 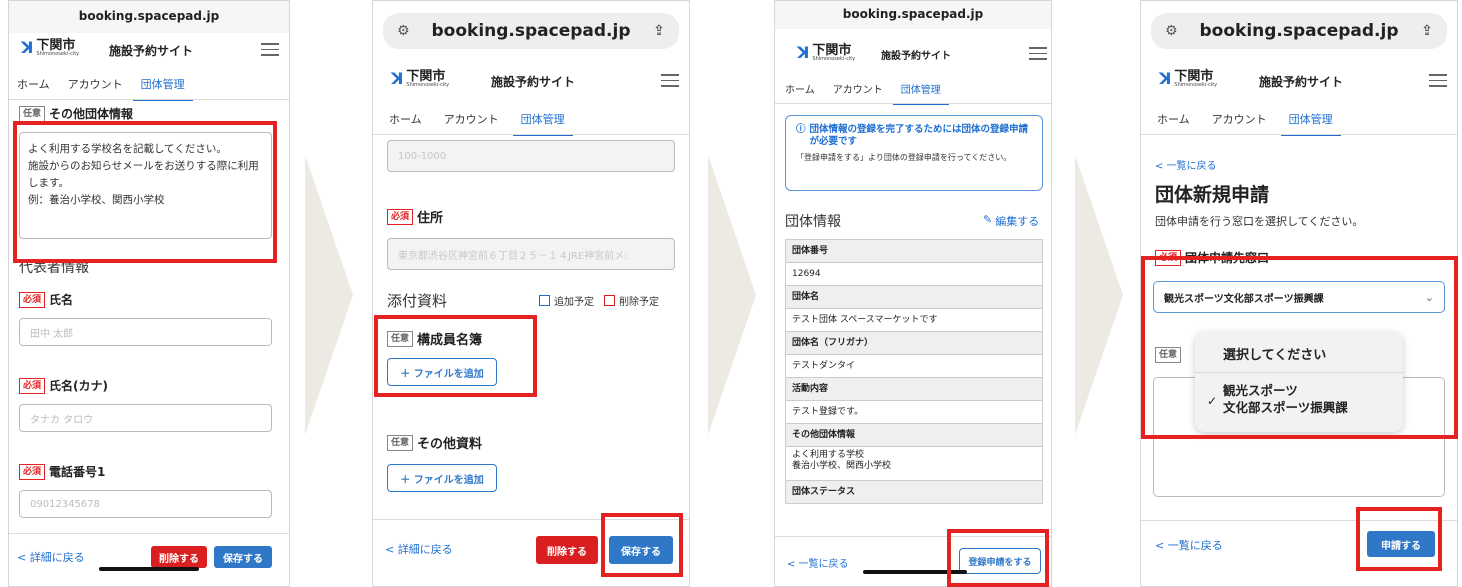 I want to click on url-text: booking.spacepad.jp, so click(x=531, y=31).